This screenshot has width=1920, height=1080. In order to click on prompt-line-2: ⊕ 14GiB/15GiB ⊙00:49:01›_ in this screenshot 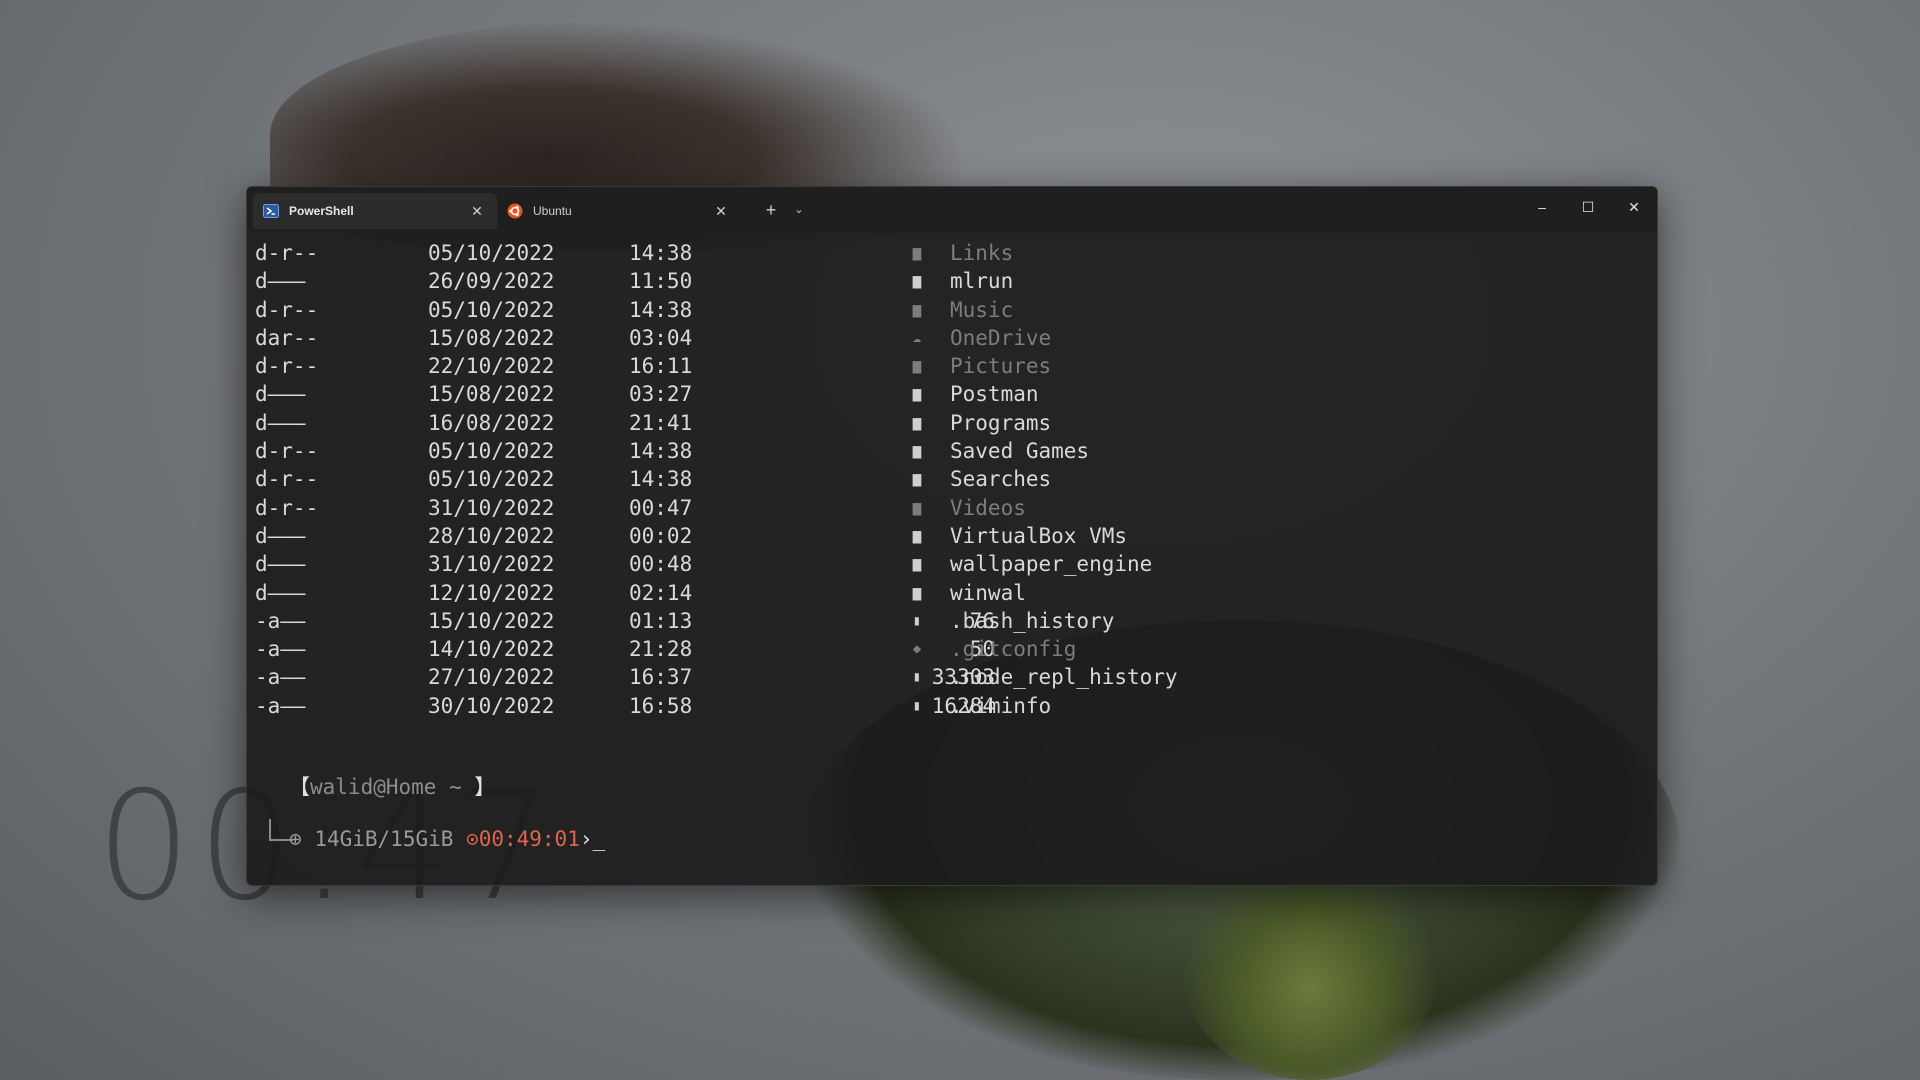, I will do `click(447, 839)`.